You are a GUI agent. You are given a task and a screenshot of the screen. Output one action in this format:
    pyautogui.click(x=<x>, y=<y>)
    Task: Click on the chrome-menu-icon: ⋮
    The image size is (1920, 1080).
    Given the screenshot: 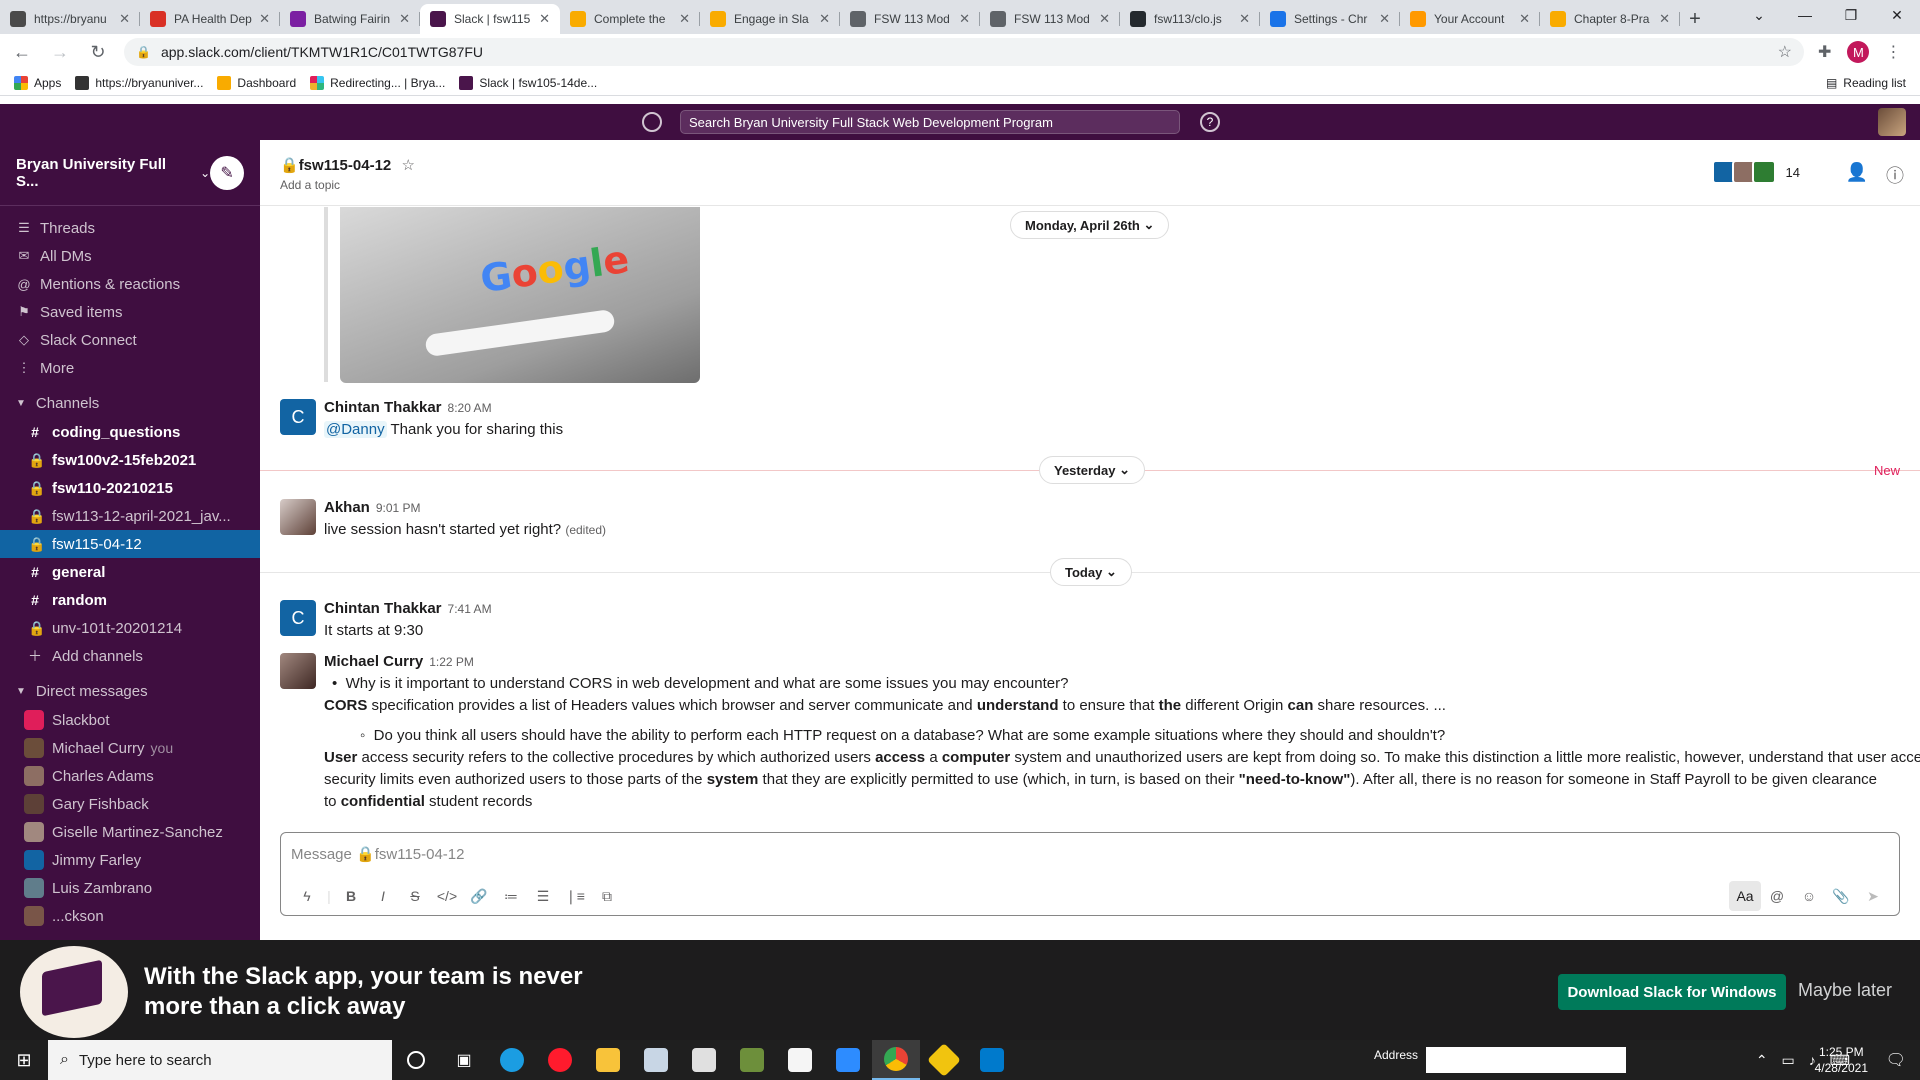 What is the action you would take?
    pyautogui.click(x=1893, y=52)
    